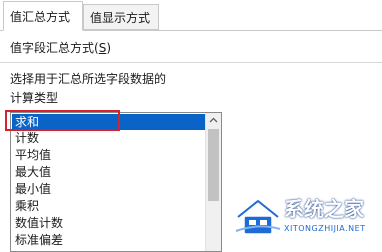 This screenshot has height=252, width=382. I want to click on tab-strip: 值汇总方式 值显示方式, so click(191, 16).